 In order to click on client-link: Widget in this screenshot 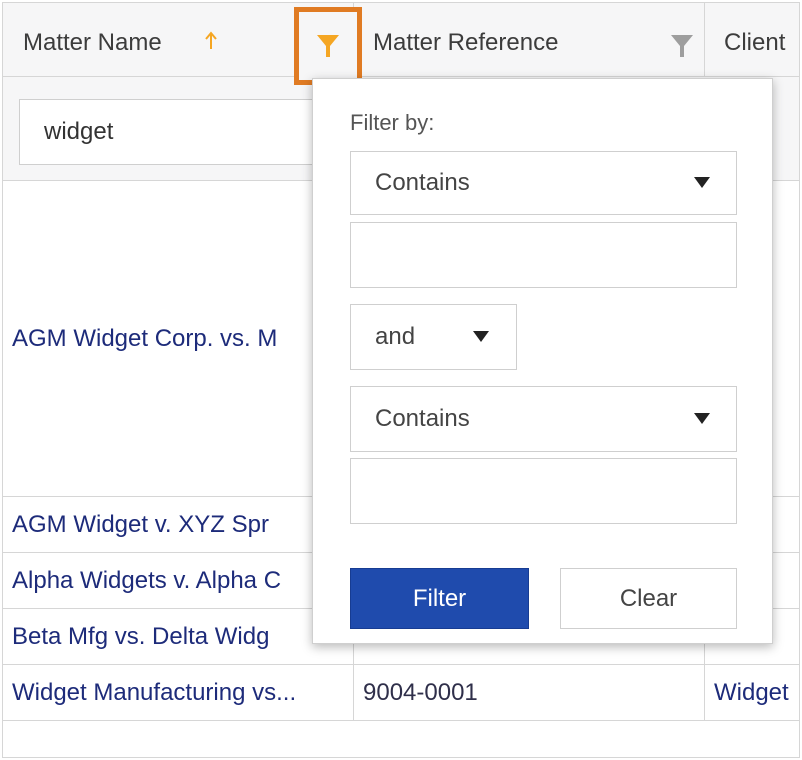, I will do `click(751, 693)`.